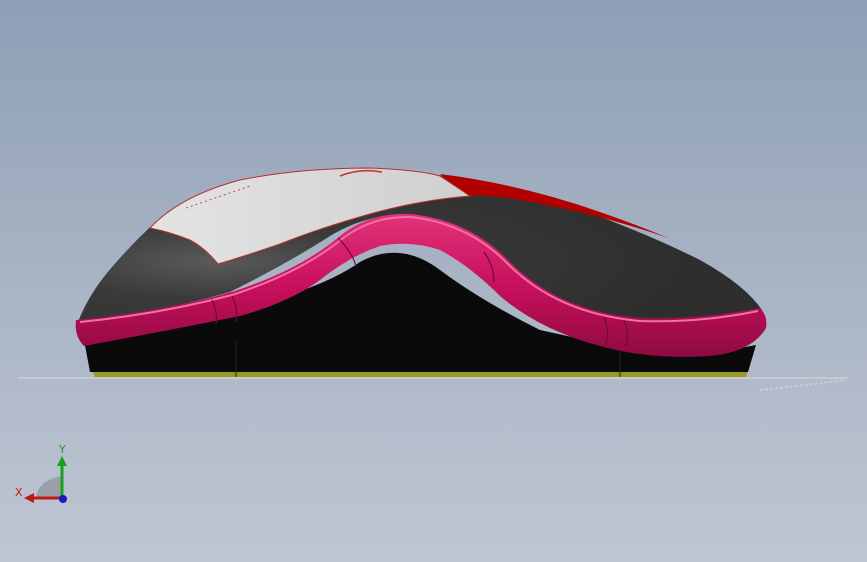 The image size is (867, 562). What do you see at coordinates (62, 449) in the screenshot?
I see `triad-y-label: Y` at bounding box center [62, 449].